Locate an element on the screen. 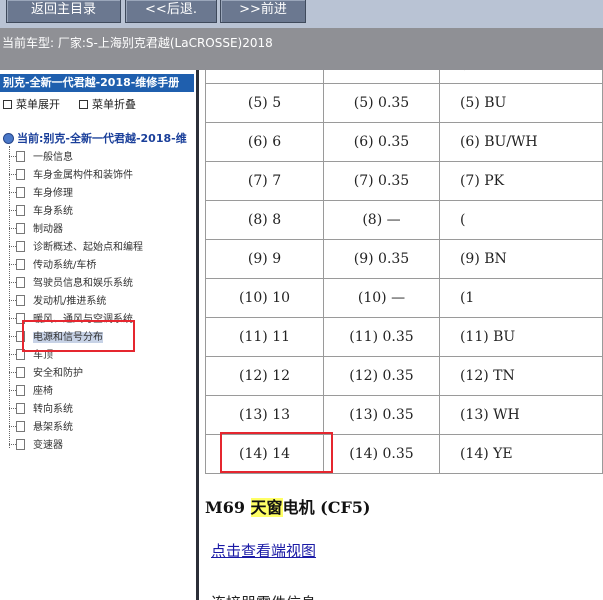  tree-item-label: 车身系统 is located at coordinates (53, 211).